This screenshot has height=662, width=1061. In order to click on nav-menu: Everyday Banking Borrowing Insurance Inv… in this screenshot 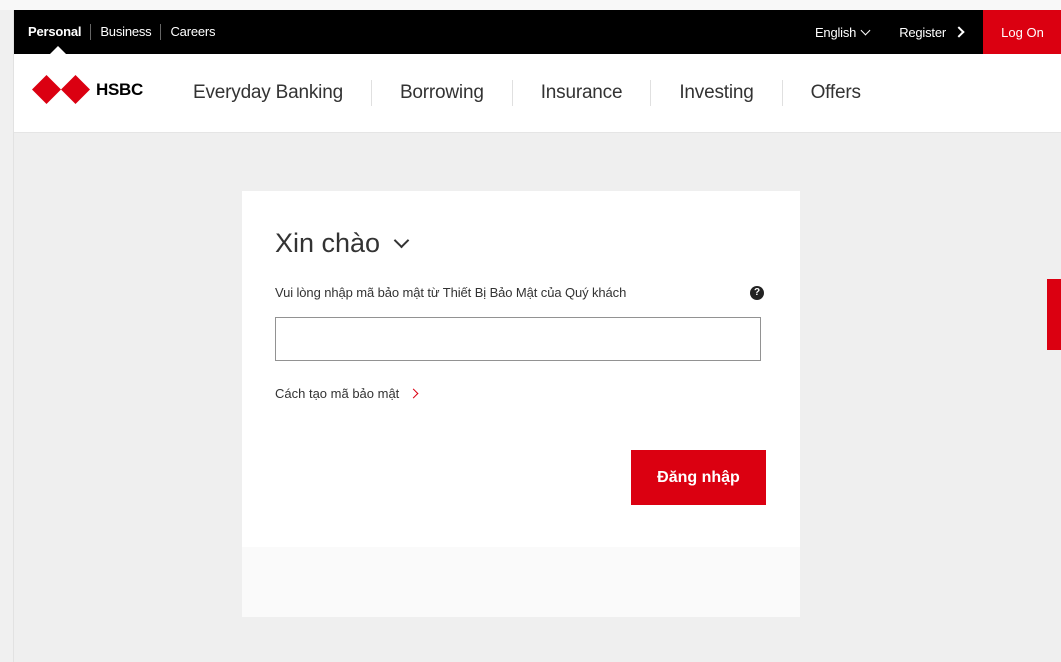, I will do `click(534, 93)`.